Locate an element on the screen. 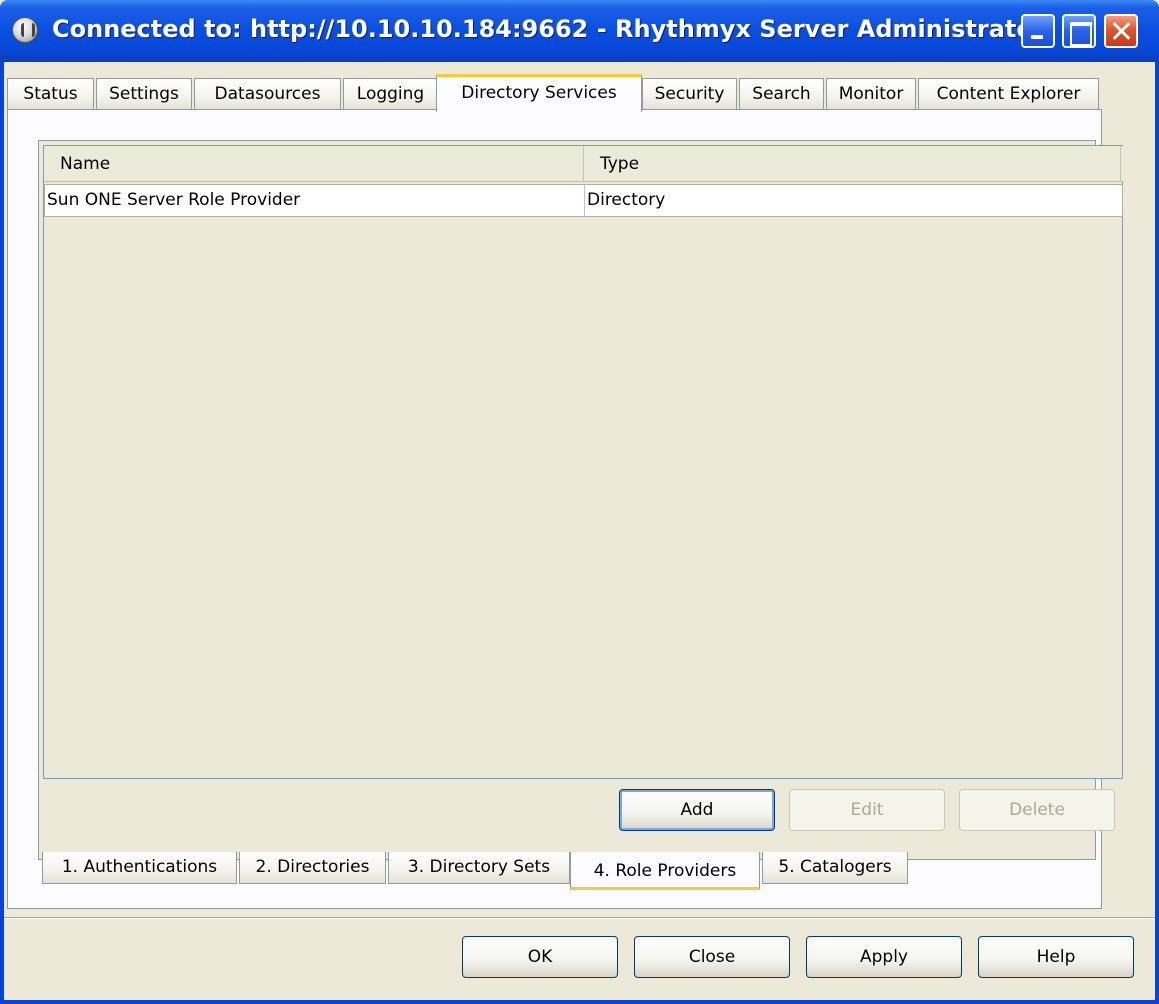 This screenshot has width=1159, height=1004. tab-security: Security is located at coordinates (689, 94).